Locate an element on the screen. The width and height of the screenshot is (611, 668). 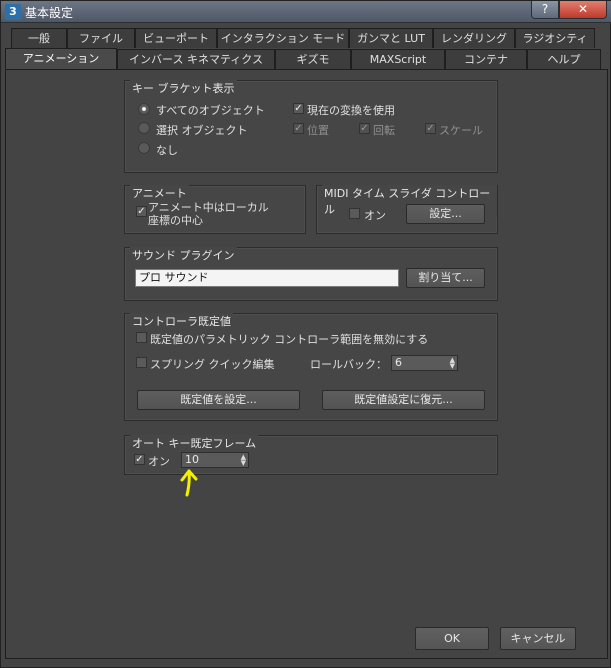
tab-radiosity: ラジオシティ is located at coordinates (555, 38).